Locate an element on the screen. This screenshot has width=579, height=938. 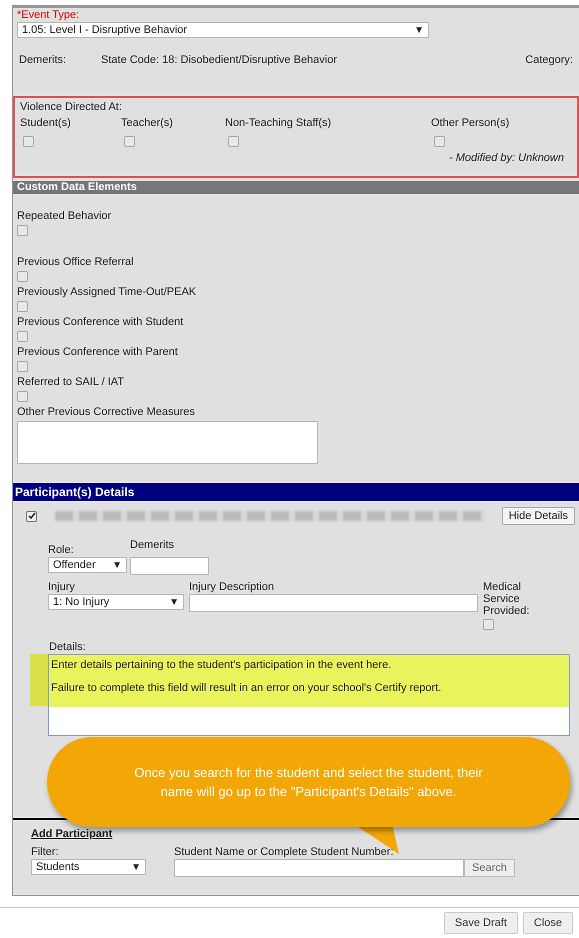
field-label: Repeated Behavior is located at coordinates (64, 216).